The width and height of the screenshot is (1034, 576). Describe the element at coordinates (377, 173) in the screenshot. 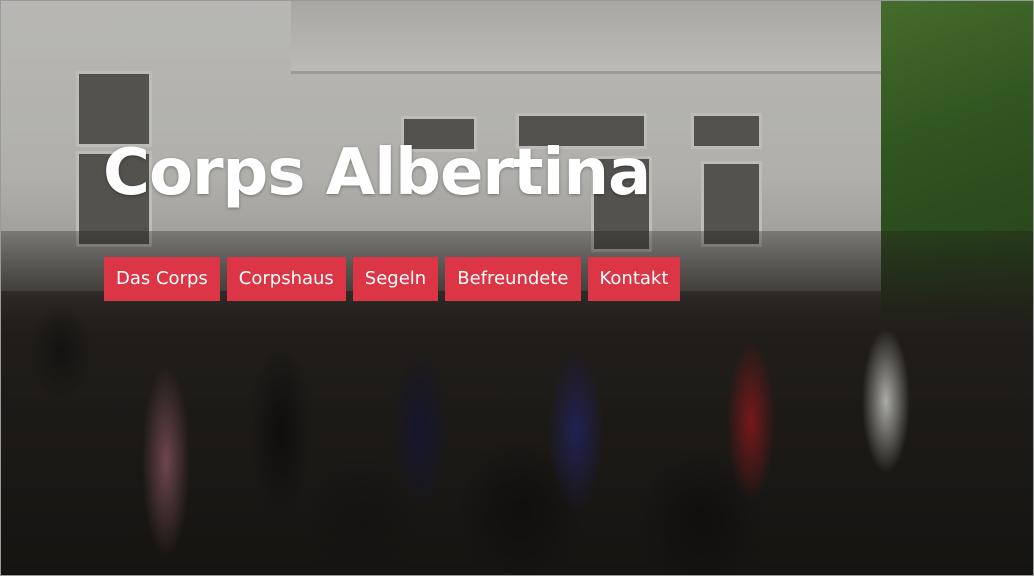

I see `site-title: Corps Albertina` at that location.